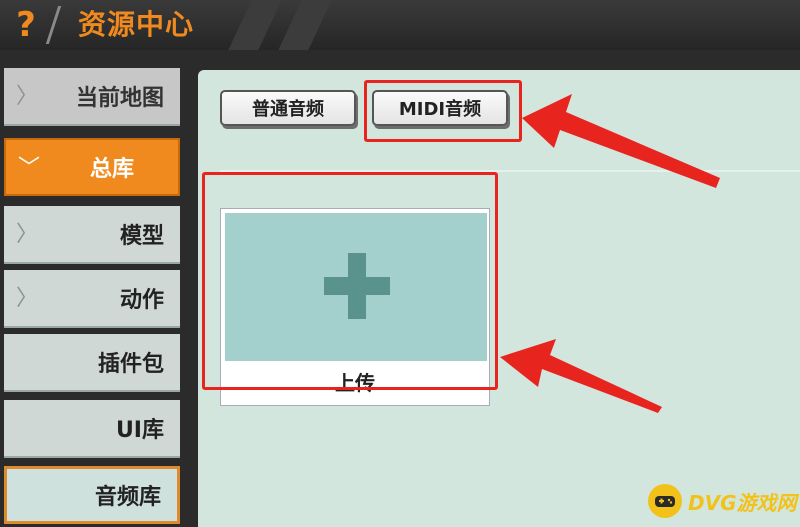 The image size is (800, 527). I want to click on tab-label: 普通音频, so click(288, 109).